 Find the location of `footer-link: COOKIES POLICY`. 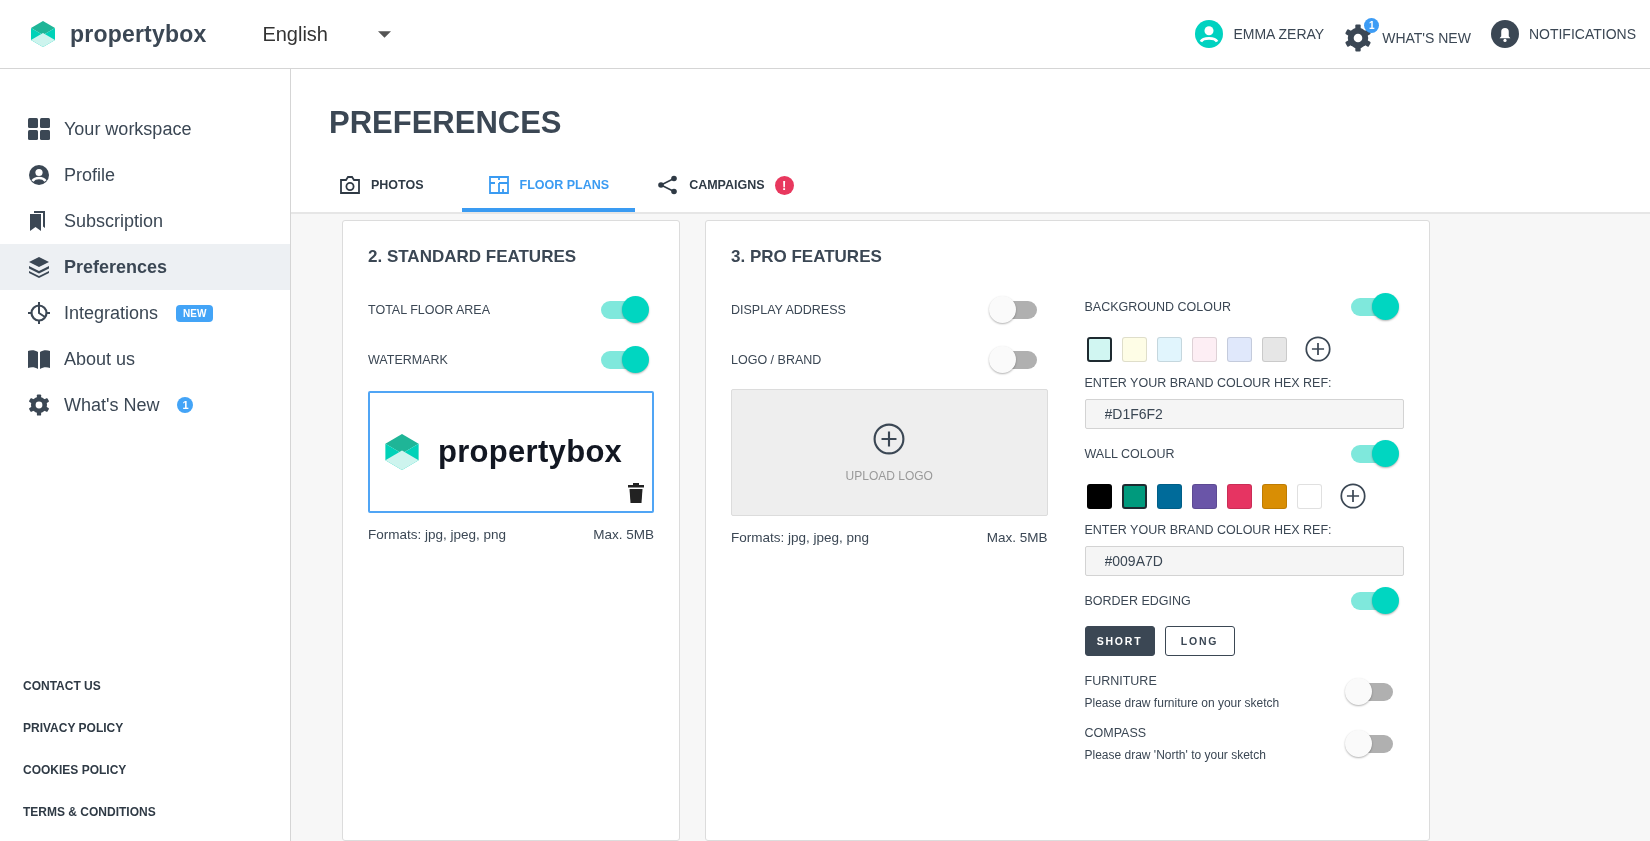

footer-link: COOKIES POLICY is located at coordinates (156, 770).